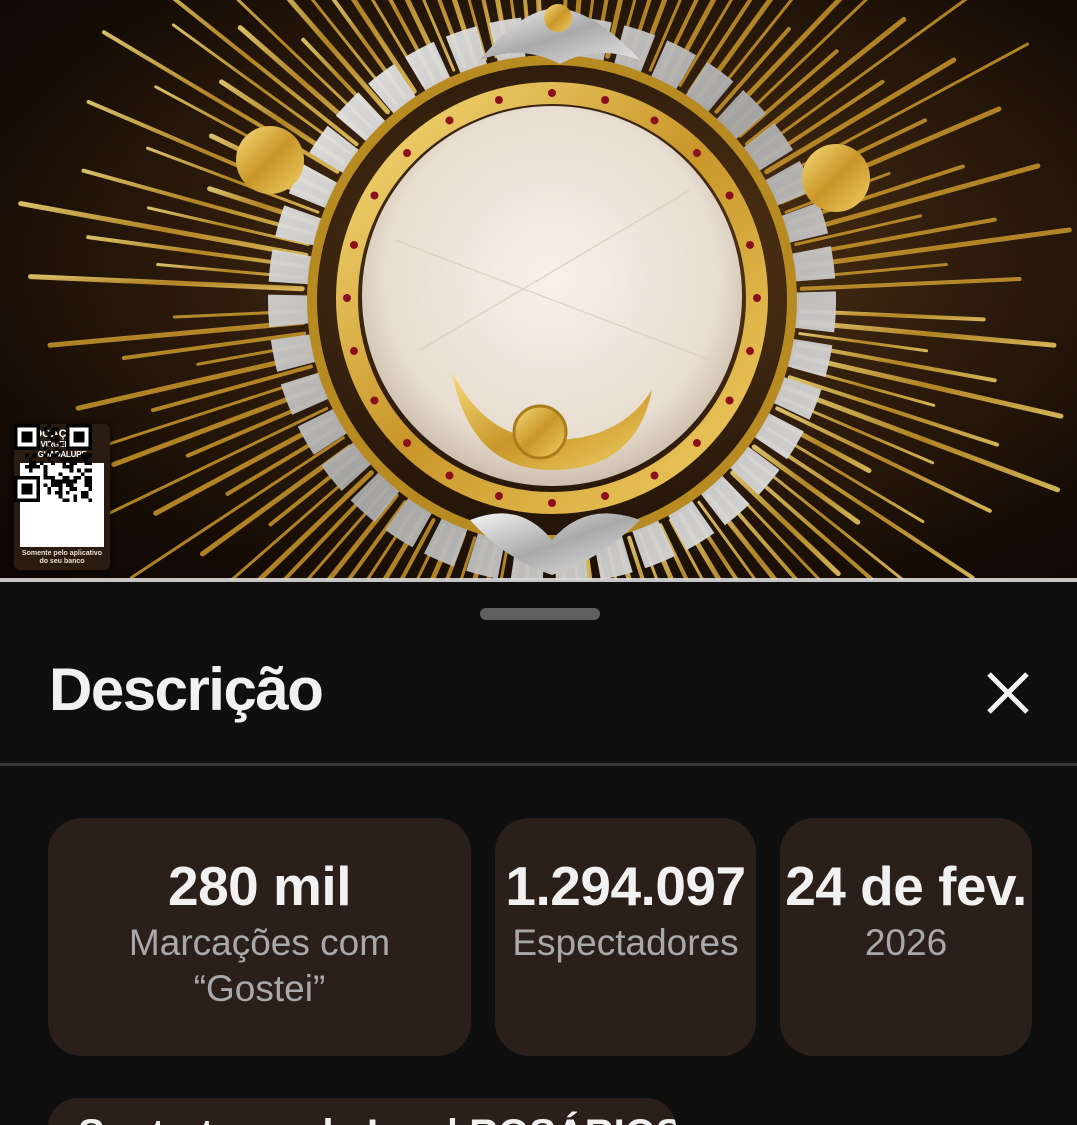 The height and width of the screenshot is (1125, 1077). I want to click on chip-text: Santo terço da Luz | ROSÁRIOS, so click(377, 1118).